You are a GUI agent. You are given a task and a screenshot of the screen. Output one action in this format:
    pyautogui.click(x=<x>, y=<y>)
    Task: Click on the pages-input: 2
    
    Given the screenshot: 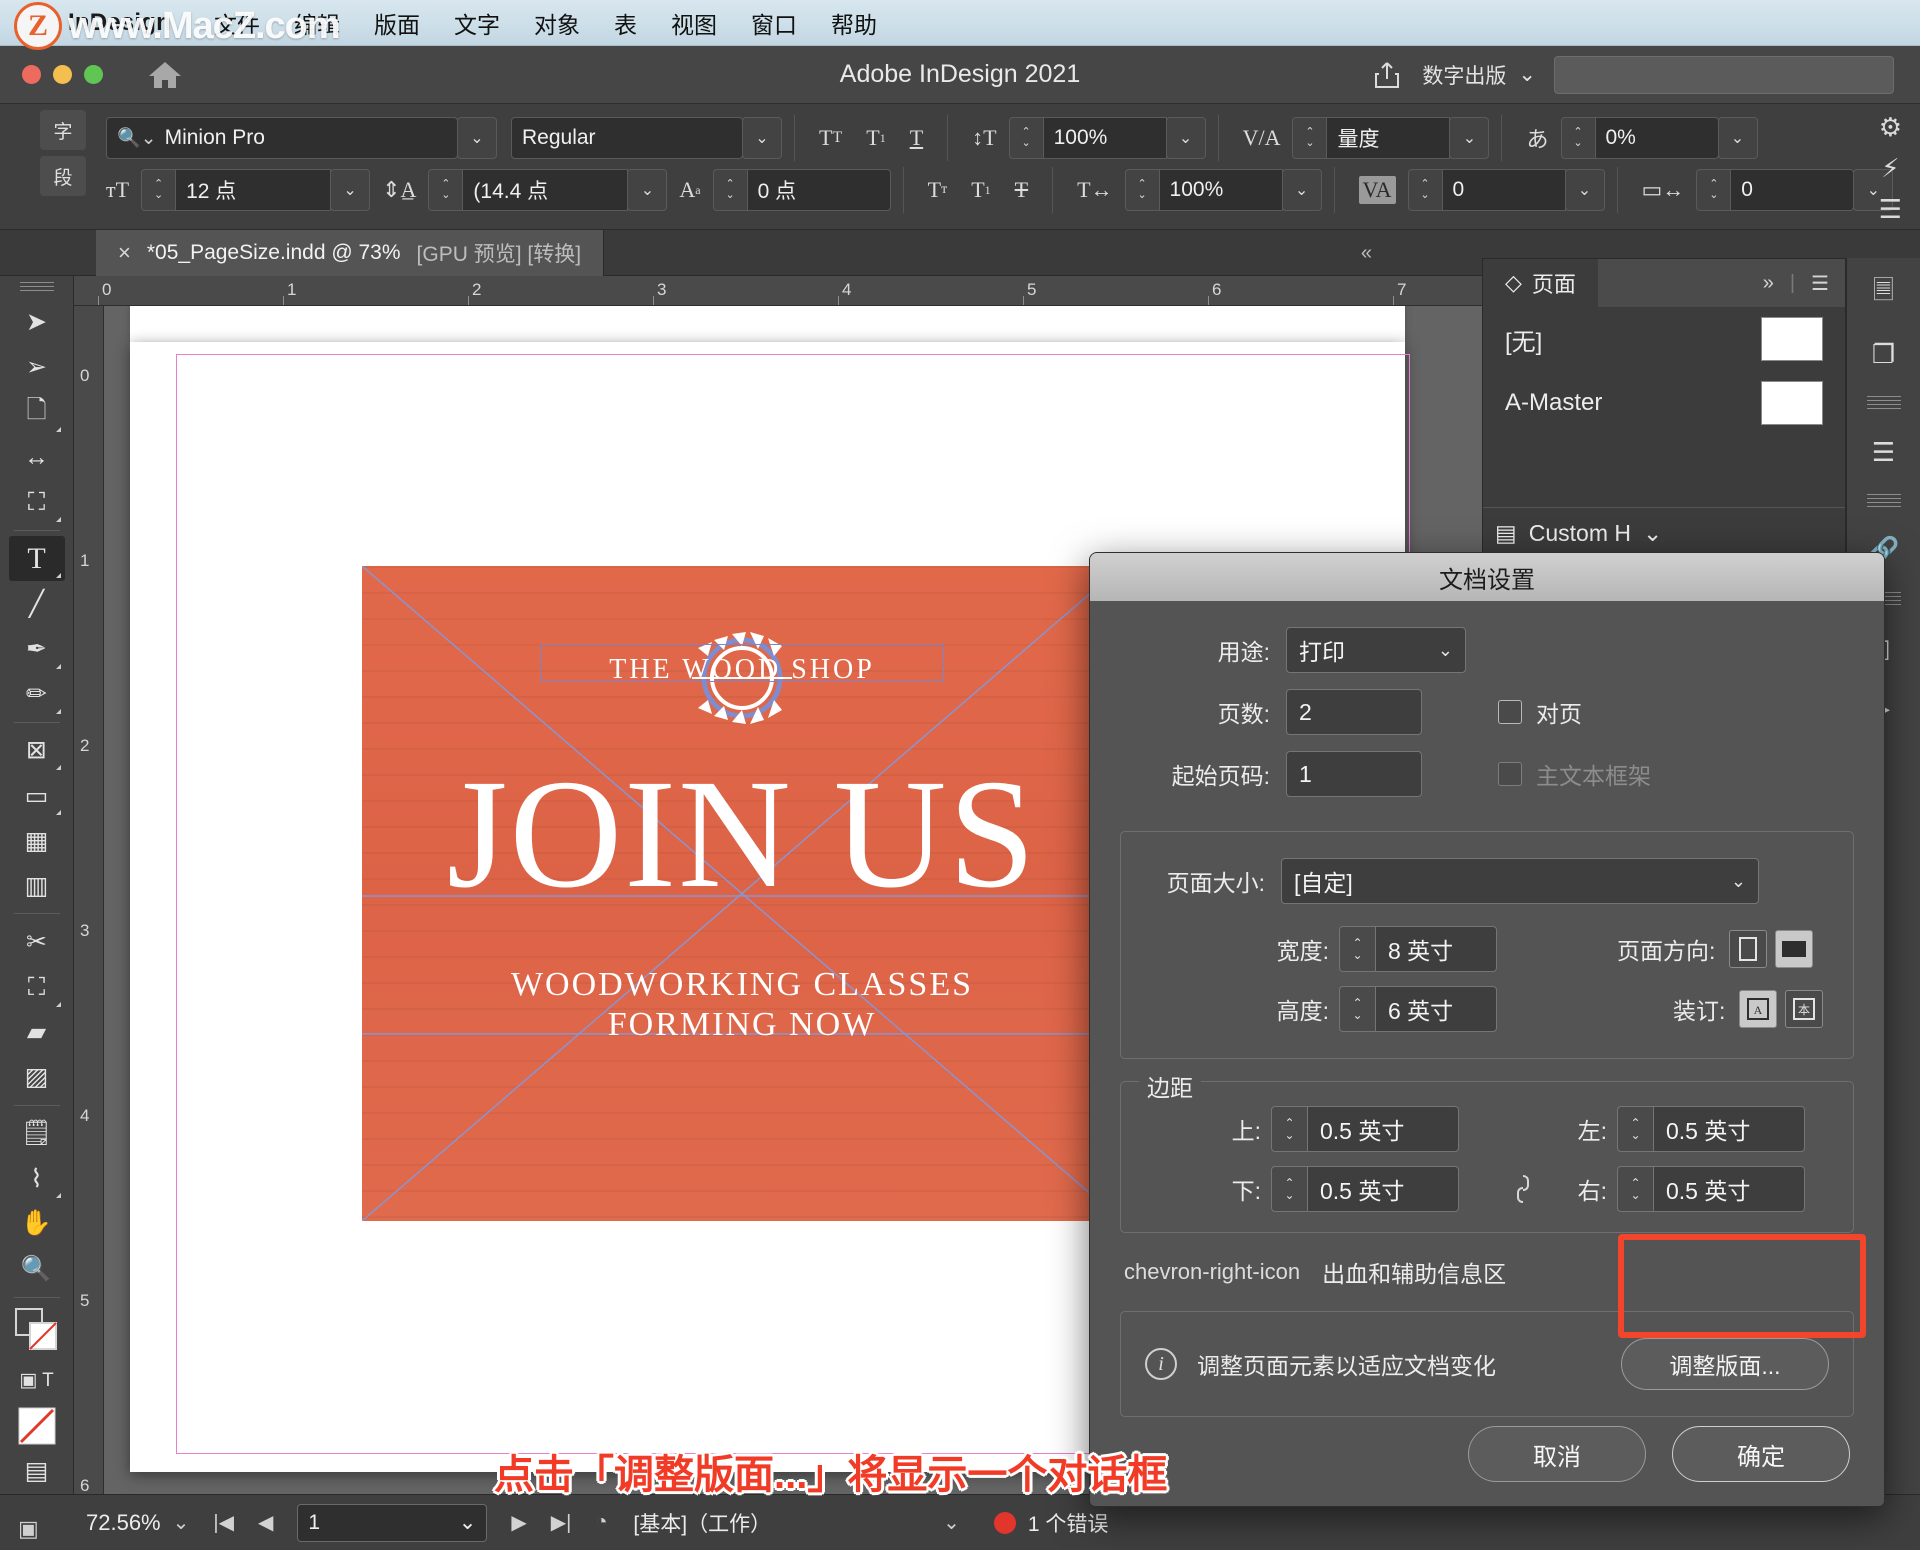 What is the action you would take?
    pyautogui.click(x=1354, y=712)
    